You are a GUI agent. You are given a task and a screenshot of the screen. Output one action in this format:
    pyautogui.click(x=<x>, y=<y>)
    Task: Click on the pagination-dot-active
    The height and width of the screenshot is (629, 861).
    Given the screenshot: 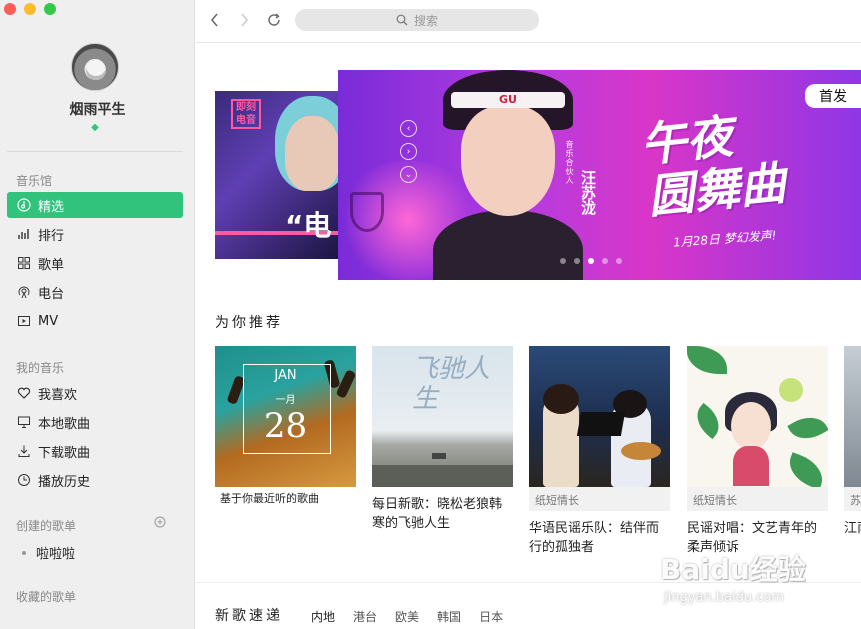 What is the action you would take?
    pyautogui.click(x=591, y=261)
    